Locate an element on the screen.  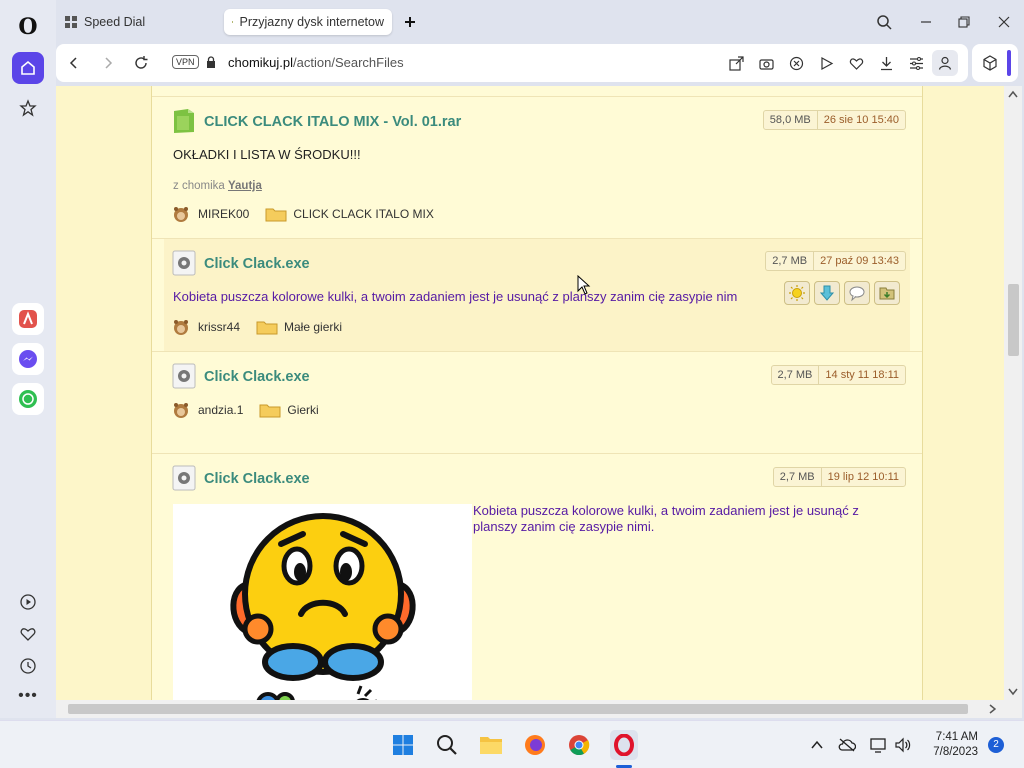
aria-icon is located at coordinates (28, 319).